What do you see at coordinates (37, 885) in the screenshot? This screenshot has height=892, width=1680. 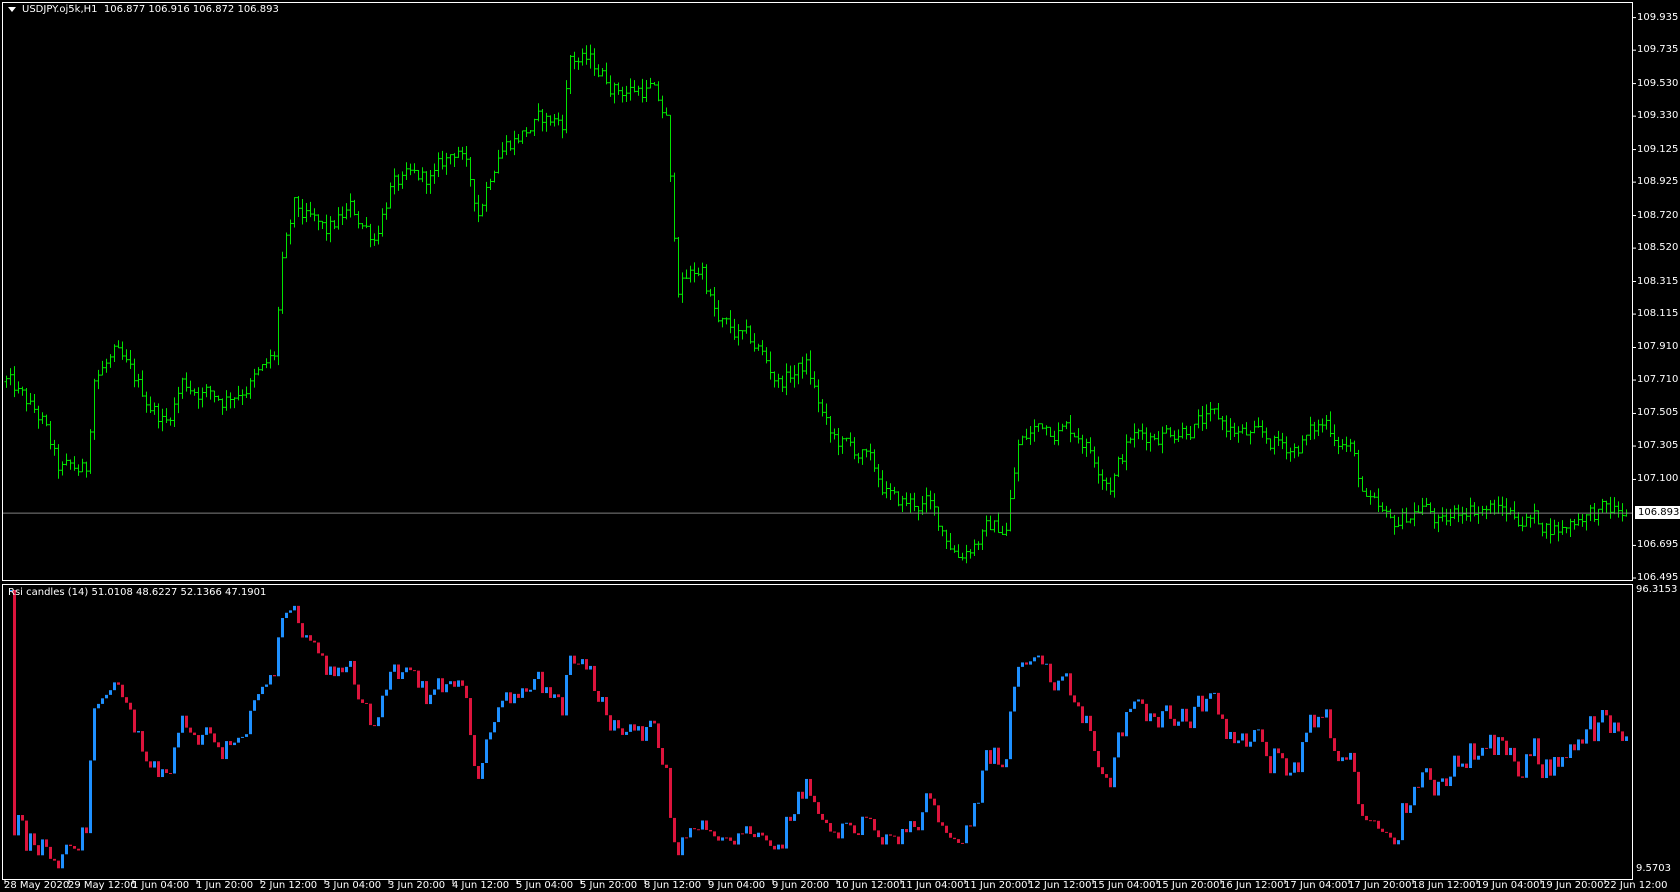 I see `time-axis-label: 28 May 2020` at bounding box center [37, 885].